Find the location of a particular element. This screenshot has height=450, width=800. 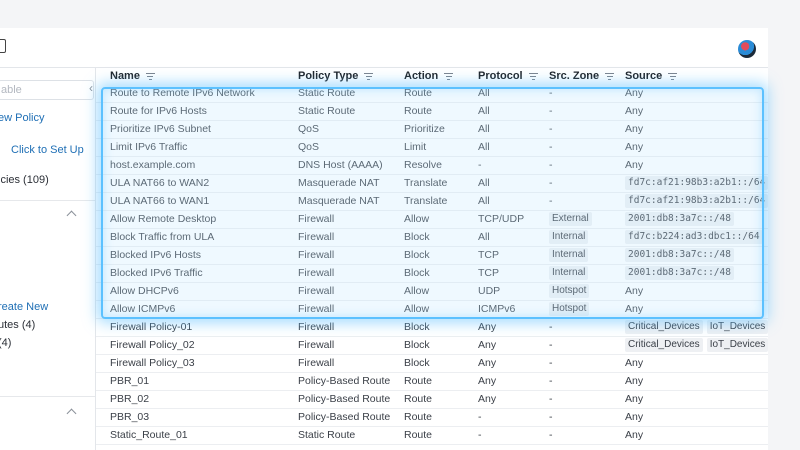

source-value: IoT_Devices is located at coordinates (737, 345).